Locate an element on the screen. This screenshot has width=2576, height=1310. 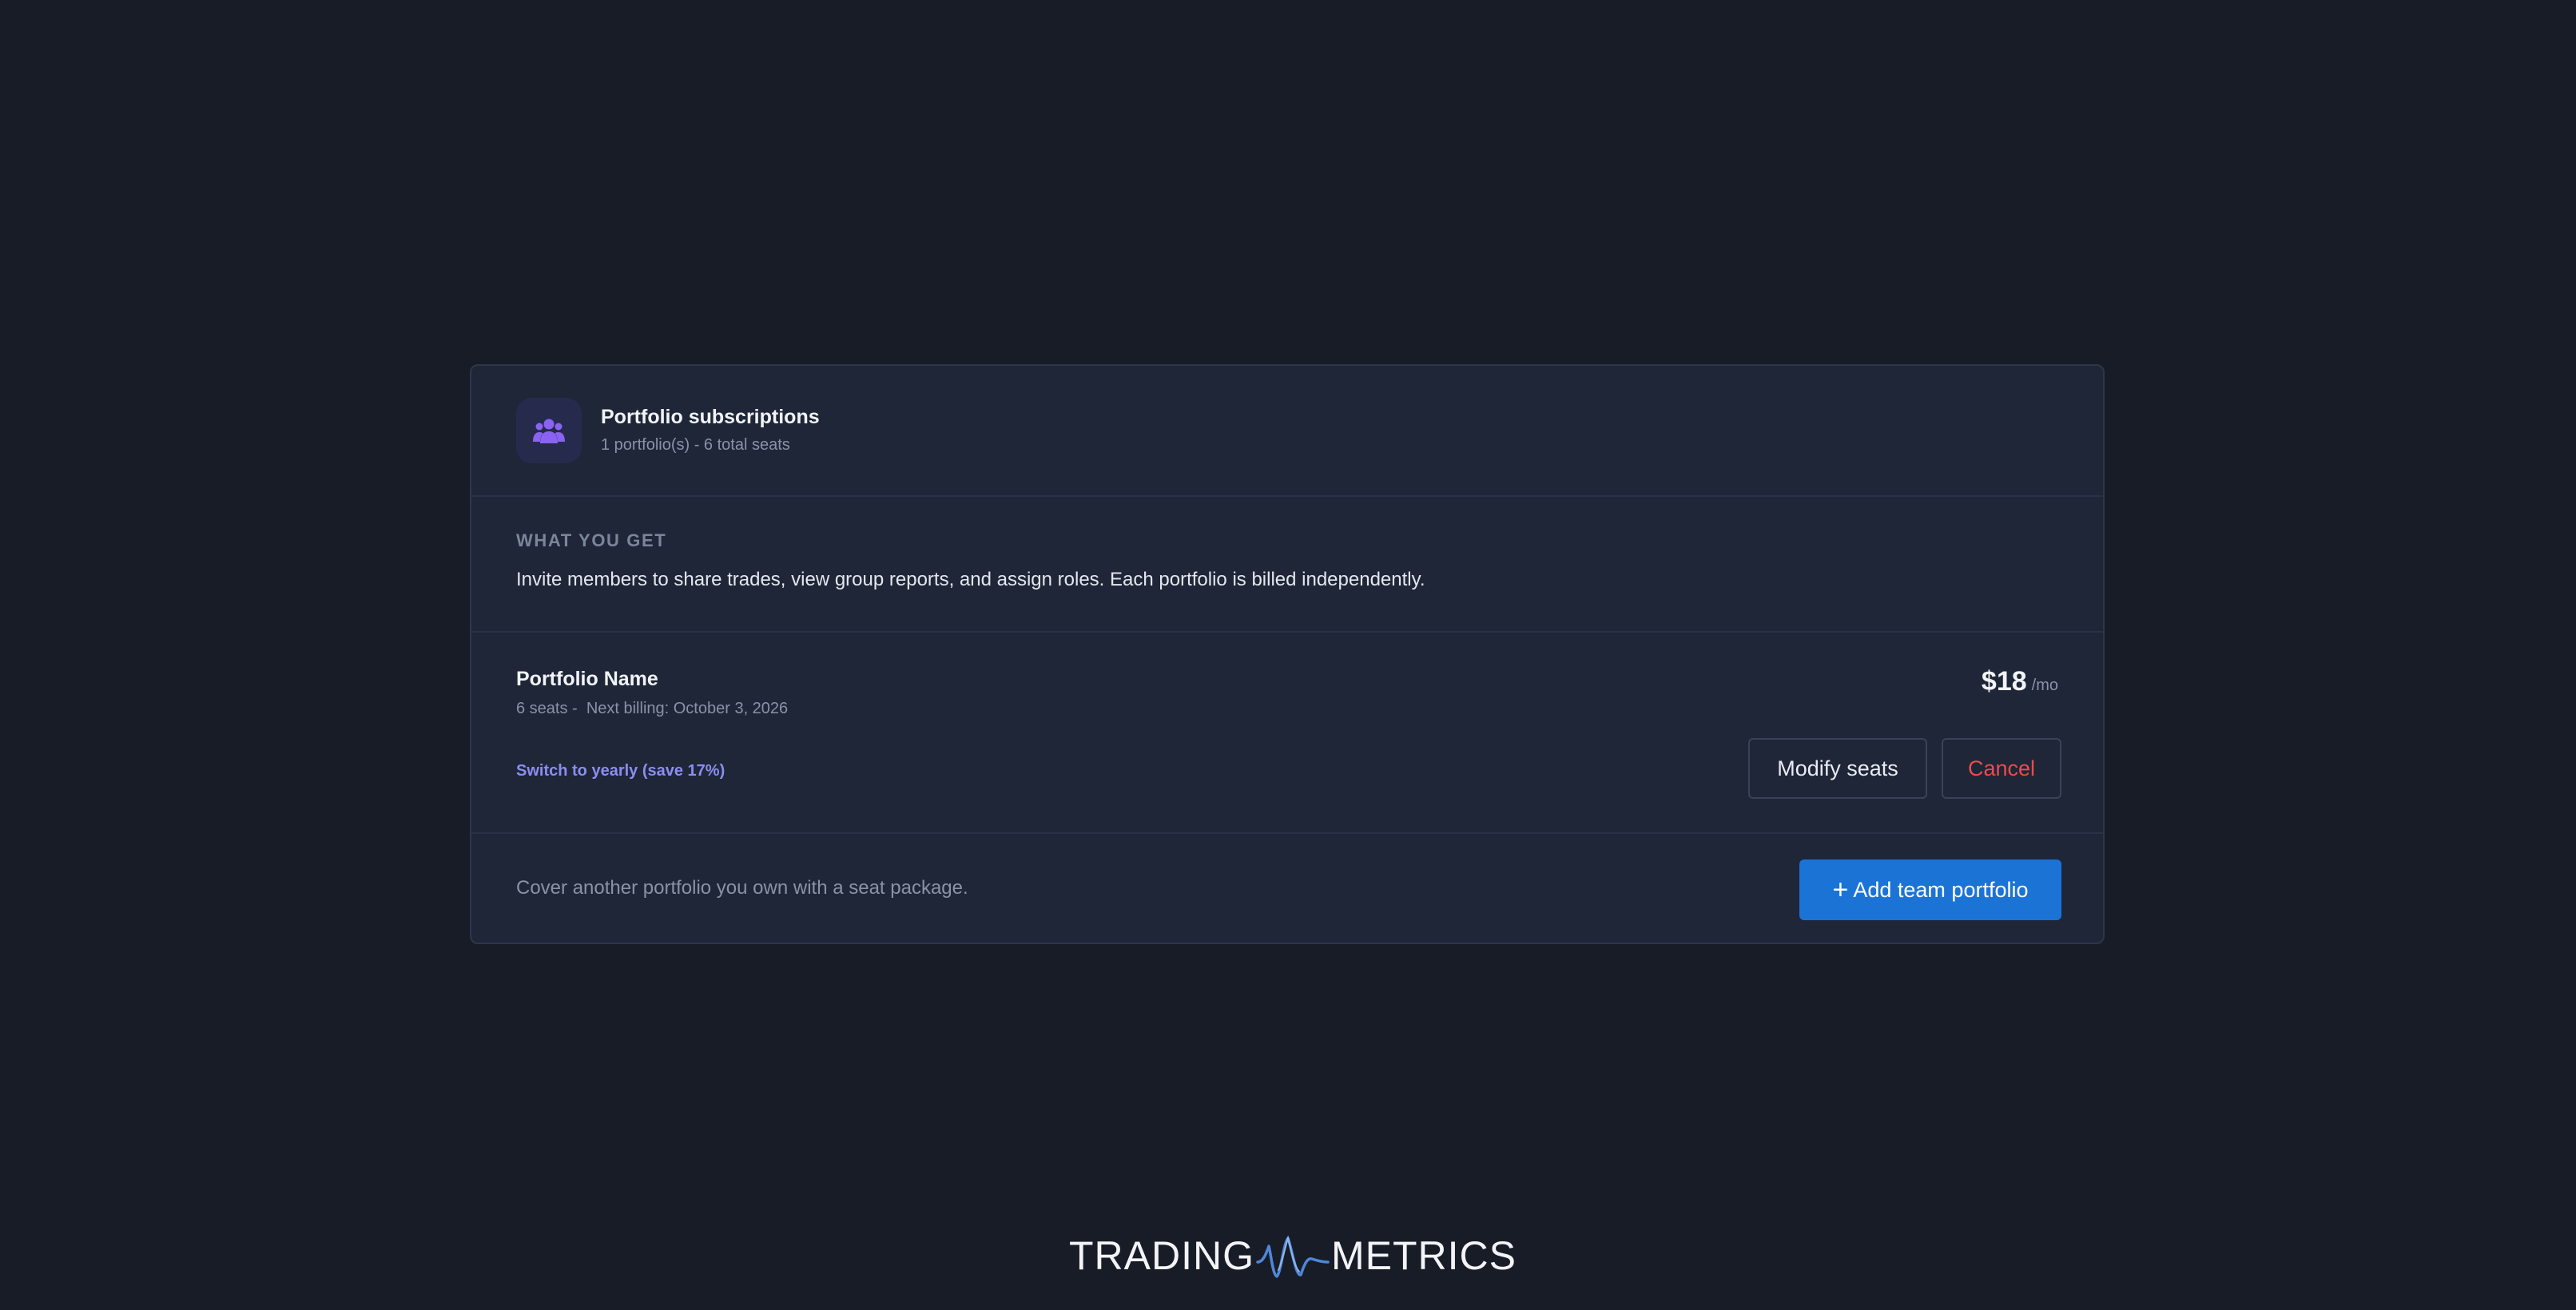
subscription-meta: 6 seats - Next billing: October 3, 2026 is located at coordinates (652, 709).